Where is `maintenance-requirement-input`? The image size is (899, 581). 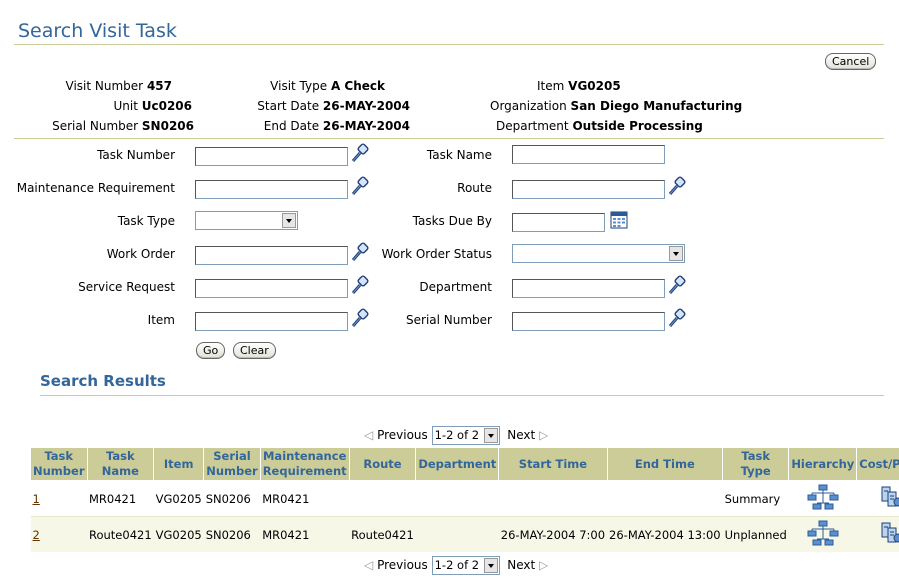 maintenance-requirement-input is located at coordinates (271, 189).